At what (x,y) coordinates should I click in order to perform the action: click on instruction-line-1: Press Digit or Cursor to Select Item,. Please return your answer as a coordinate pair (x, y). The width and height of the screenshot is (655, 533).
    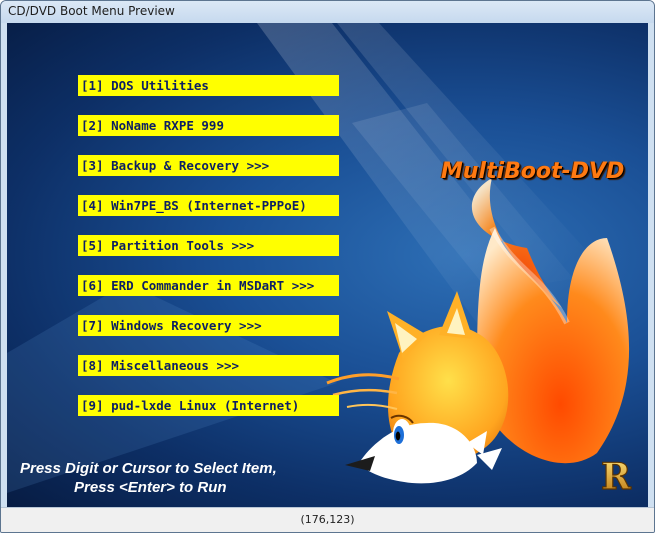
    Looking at the image, I should click on (148, 468).